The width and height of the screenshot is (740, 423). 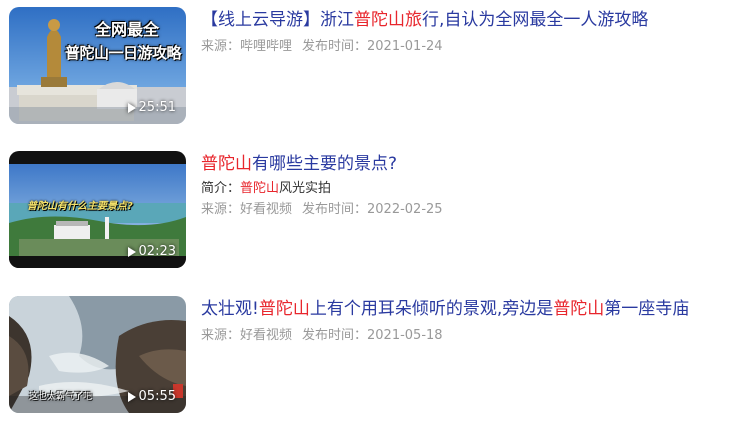 I want to click on publish-date: 发布时间：2021-01-24, so click(x=372, y=46).